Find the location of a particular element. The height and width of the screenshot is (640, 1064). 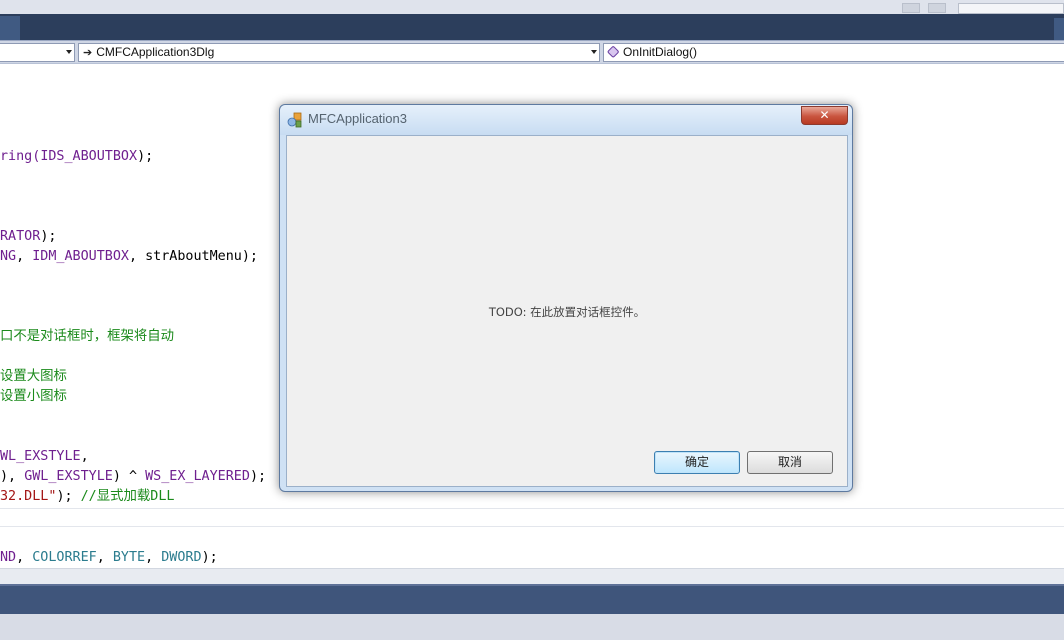

method-icon is located at coordinates (613, 52).